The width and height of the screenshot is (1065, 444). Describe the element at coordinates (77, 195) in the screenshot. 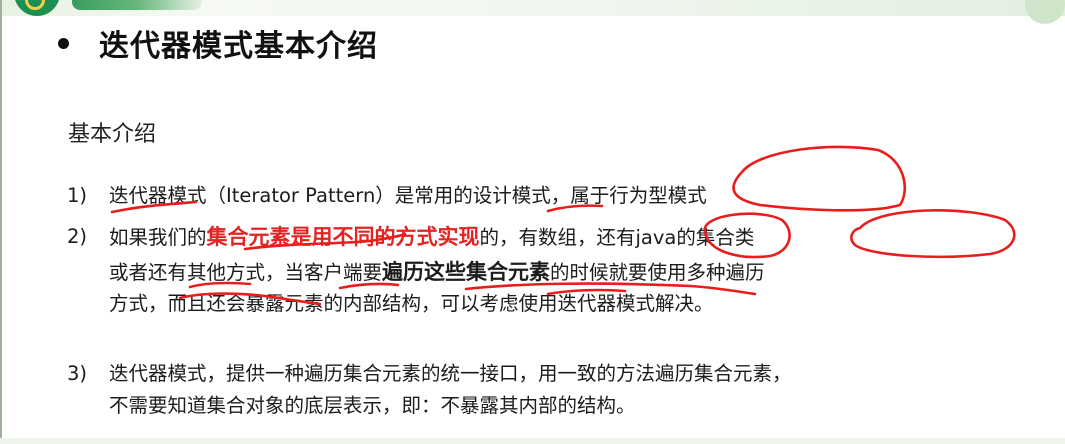

I see `list-item-number: 1)` at that location.